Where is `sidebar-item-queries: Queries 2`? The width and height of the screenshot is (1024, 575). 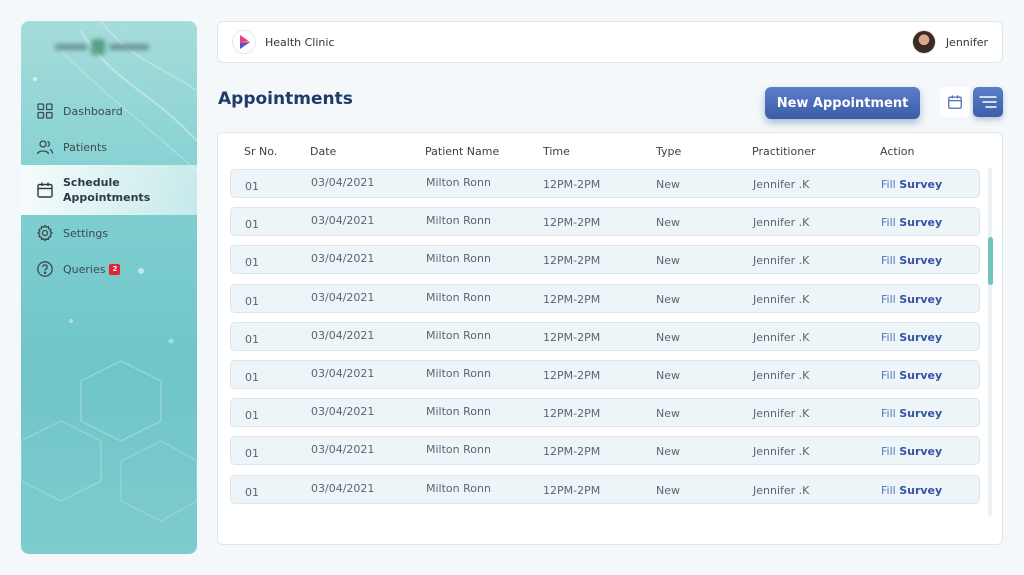
sidebar-item-queries: Queries 2 is located at coordinates (109, 269).